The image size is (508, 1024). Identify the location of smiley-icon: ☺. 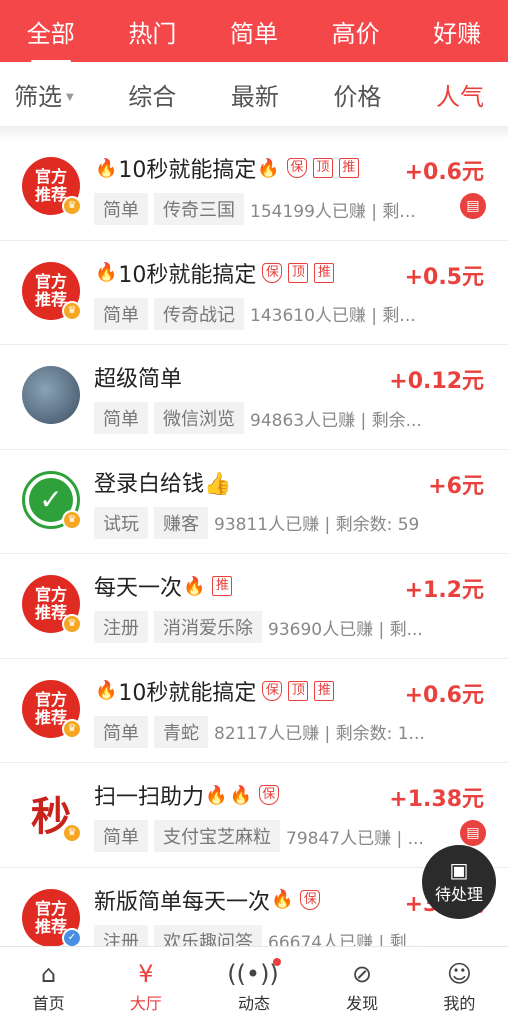
(459, 973).